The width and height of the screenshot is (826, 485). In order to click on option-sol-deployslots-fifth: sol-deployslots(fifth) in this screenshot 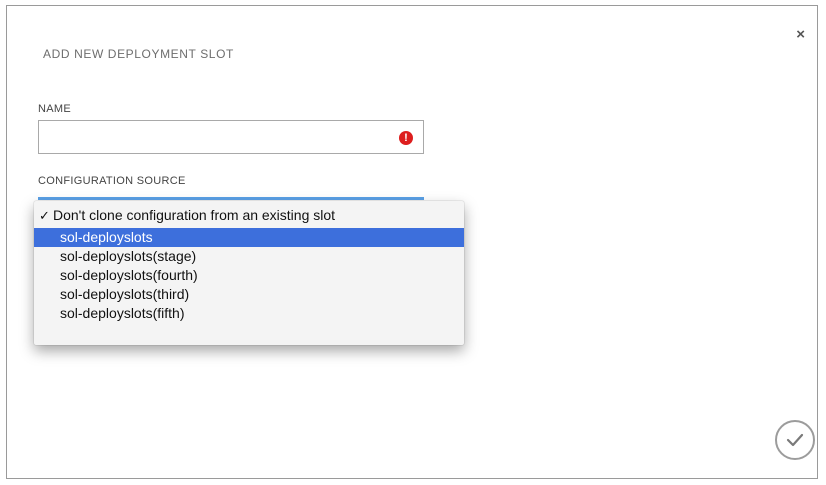, I will do `click(249, 313)`.